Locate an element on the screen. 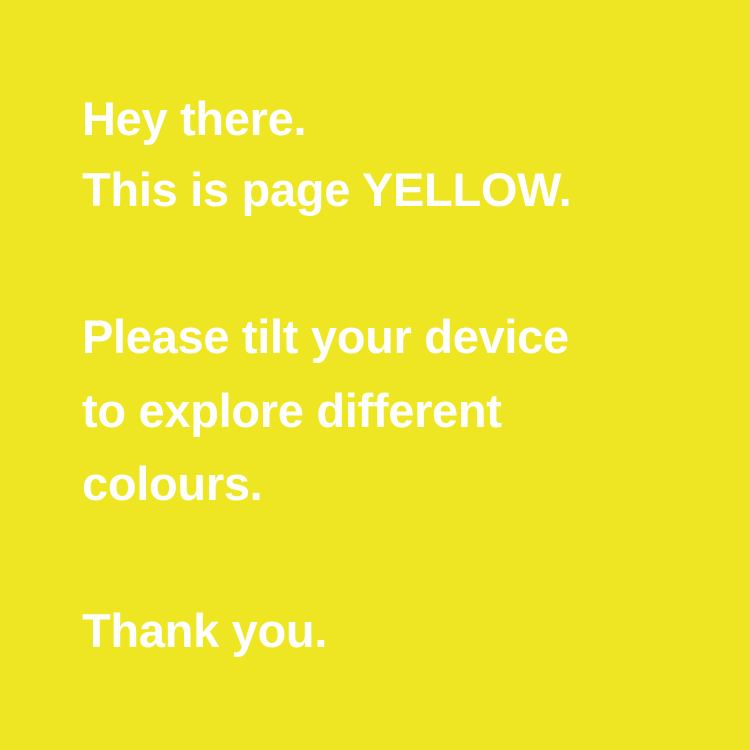 The height and width of the screenshot is (750, 750). greeting-line-2: This is page YELLOW. is located at coordinates (327, 189).